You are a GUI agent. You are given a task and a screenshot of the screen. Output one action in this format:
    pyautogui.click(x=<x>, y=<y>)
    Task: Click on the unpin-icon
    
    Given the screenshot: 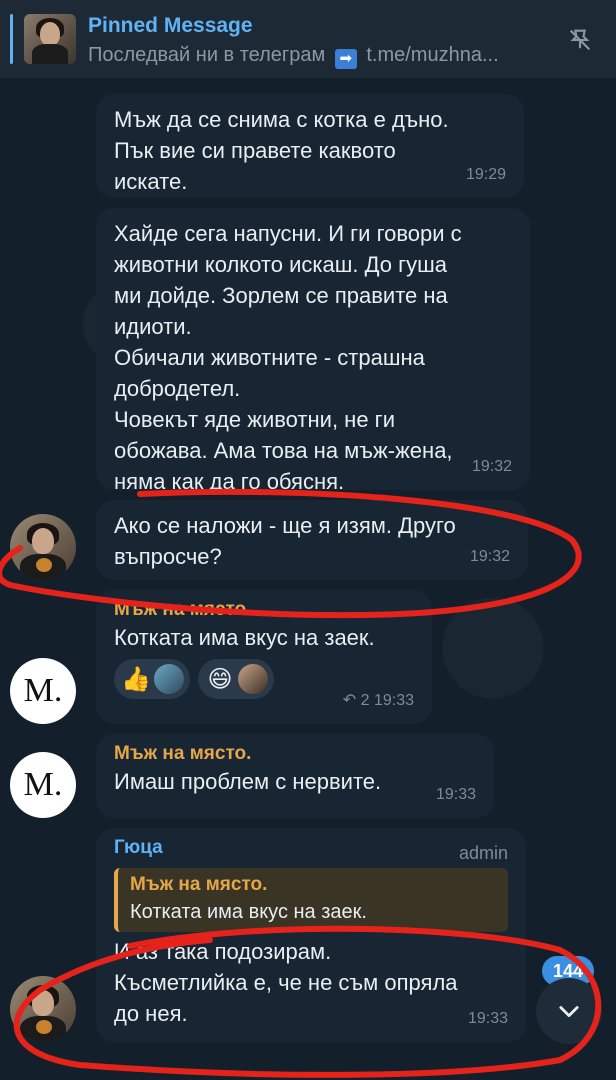 What is the action you would take?
    pyautogui.click(x=580, y=40)
    